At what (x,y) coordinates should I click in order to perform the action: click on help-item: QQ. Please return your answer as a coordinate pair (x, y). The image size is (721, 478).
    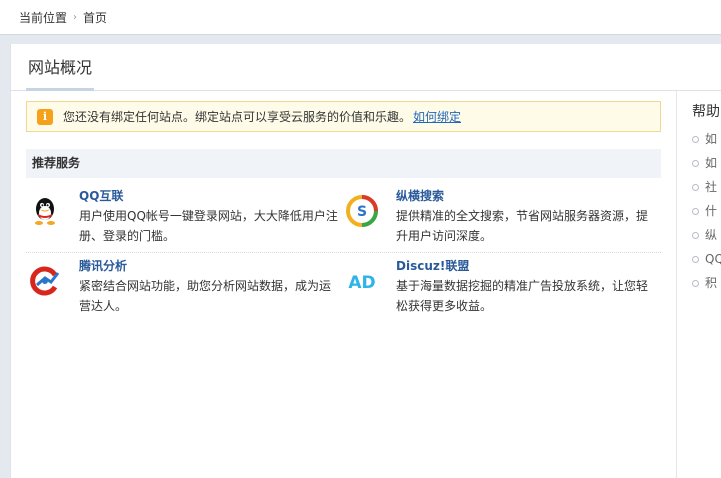
    Looking at the image, I should click on (706, 259).